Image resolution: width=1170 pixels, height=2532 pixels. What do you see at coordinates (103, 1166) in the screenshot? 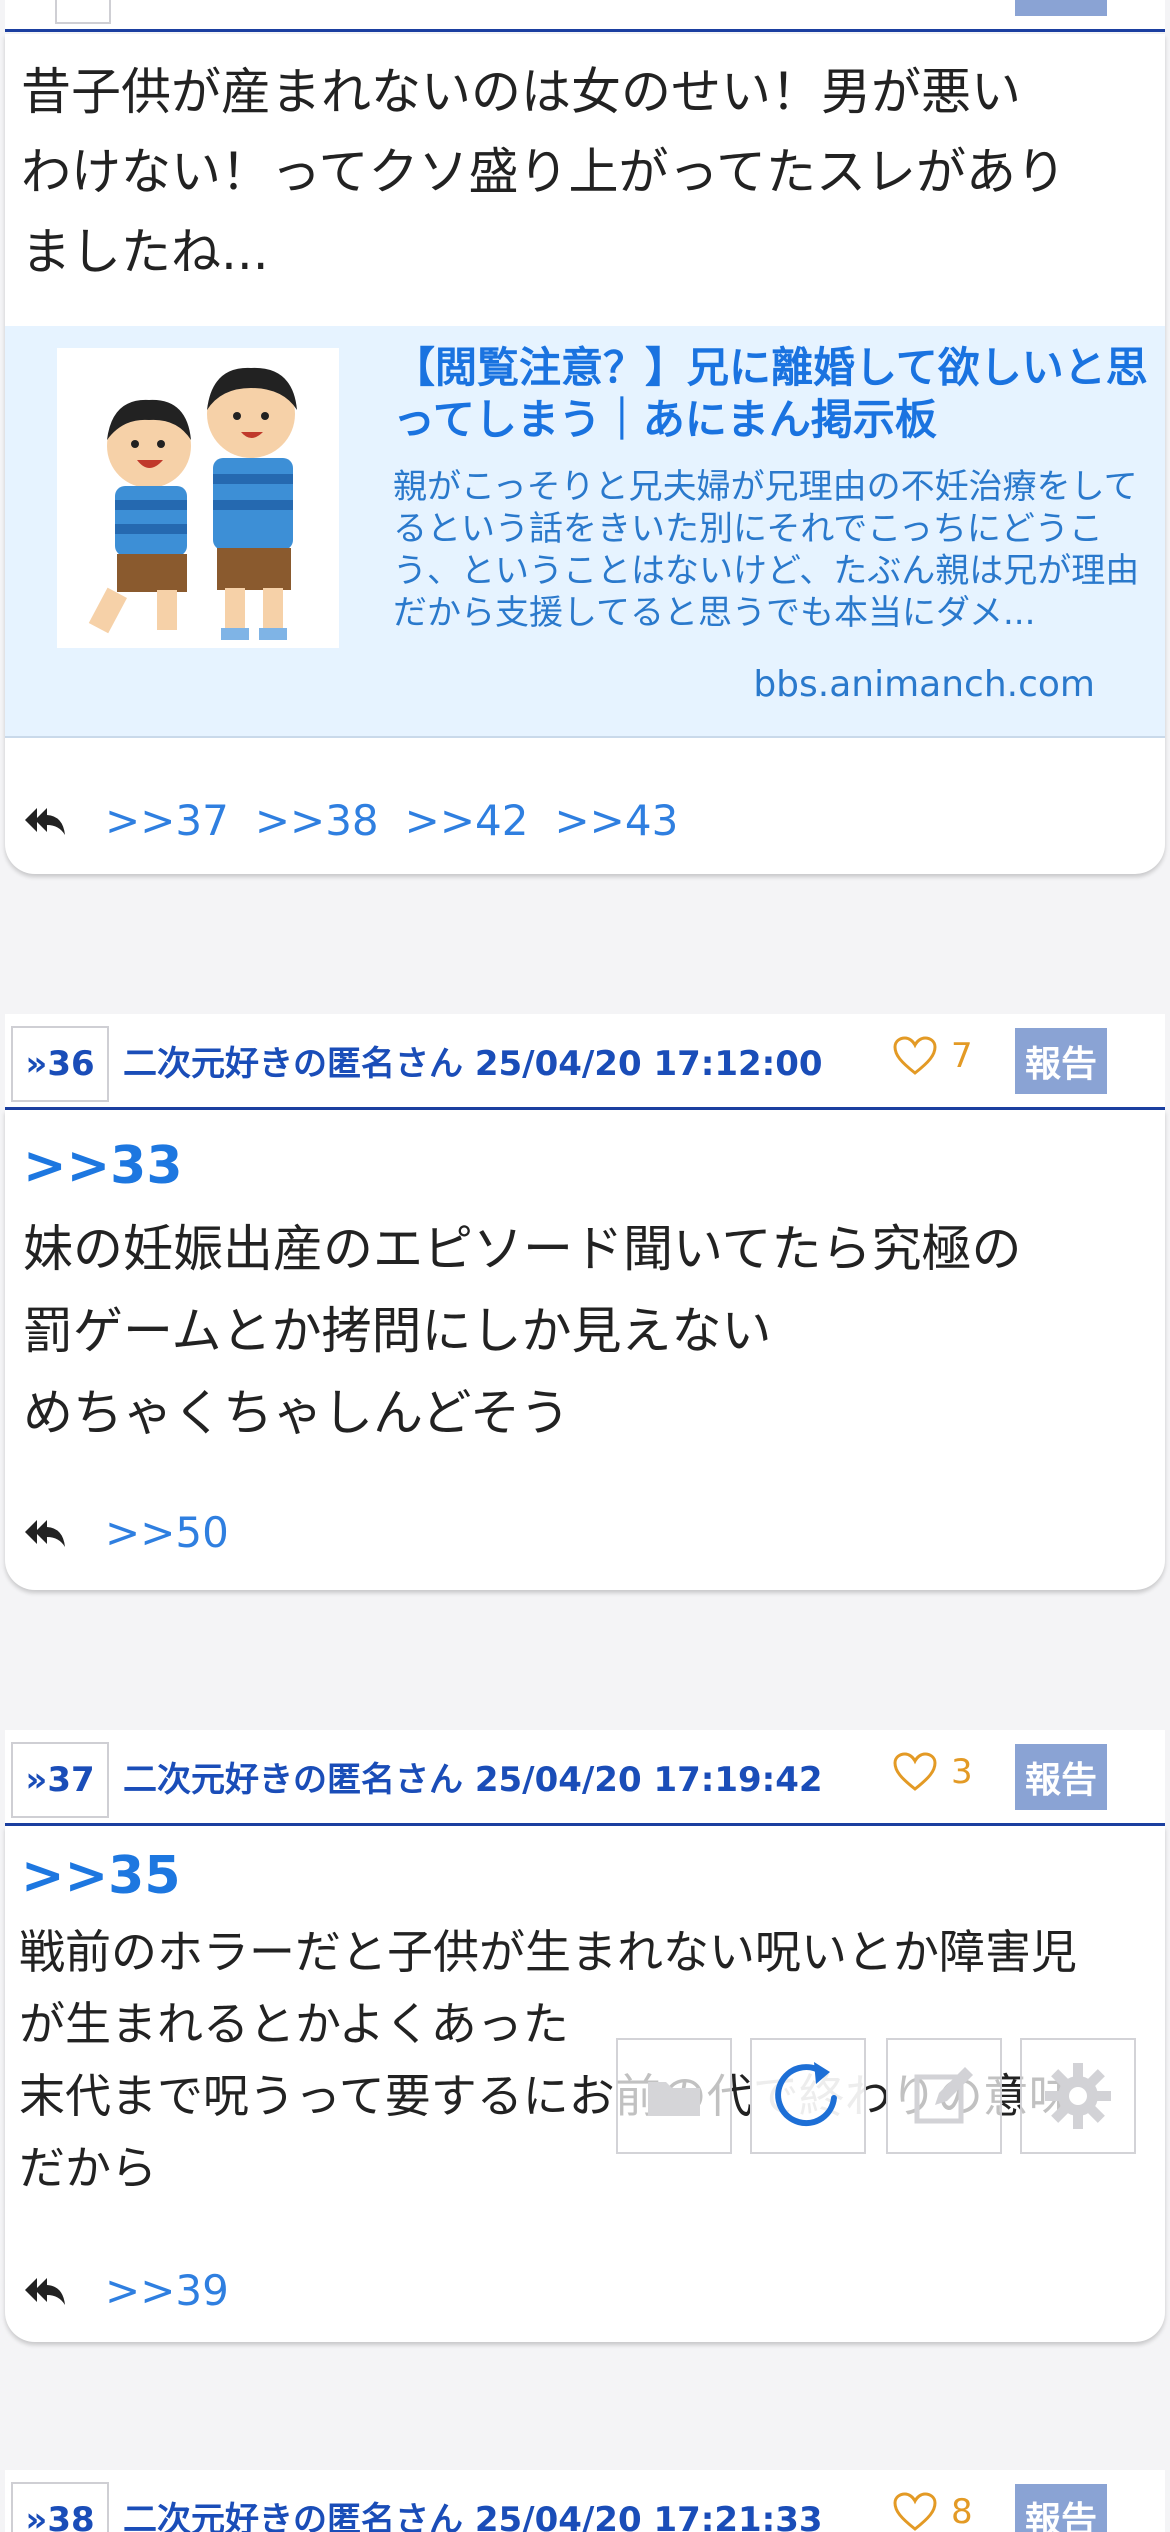
I see `anchor-link-36: >>33` at bounding box center [103, 1166].